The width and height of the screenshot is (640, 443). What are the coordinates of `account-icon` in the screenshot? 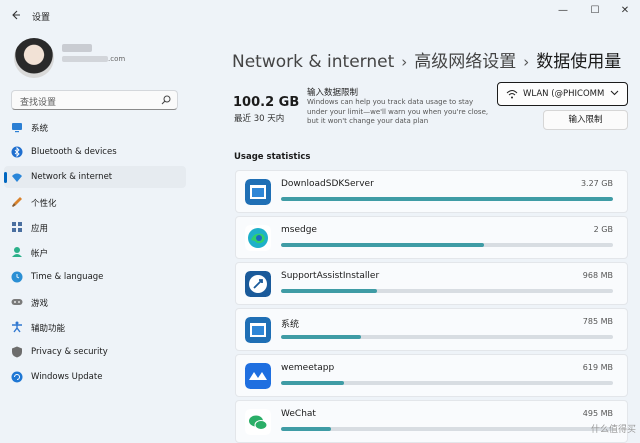 It's located at (17, 252).